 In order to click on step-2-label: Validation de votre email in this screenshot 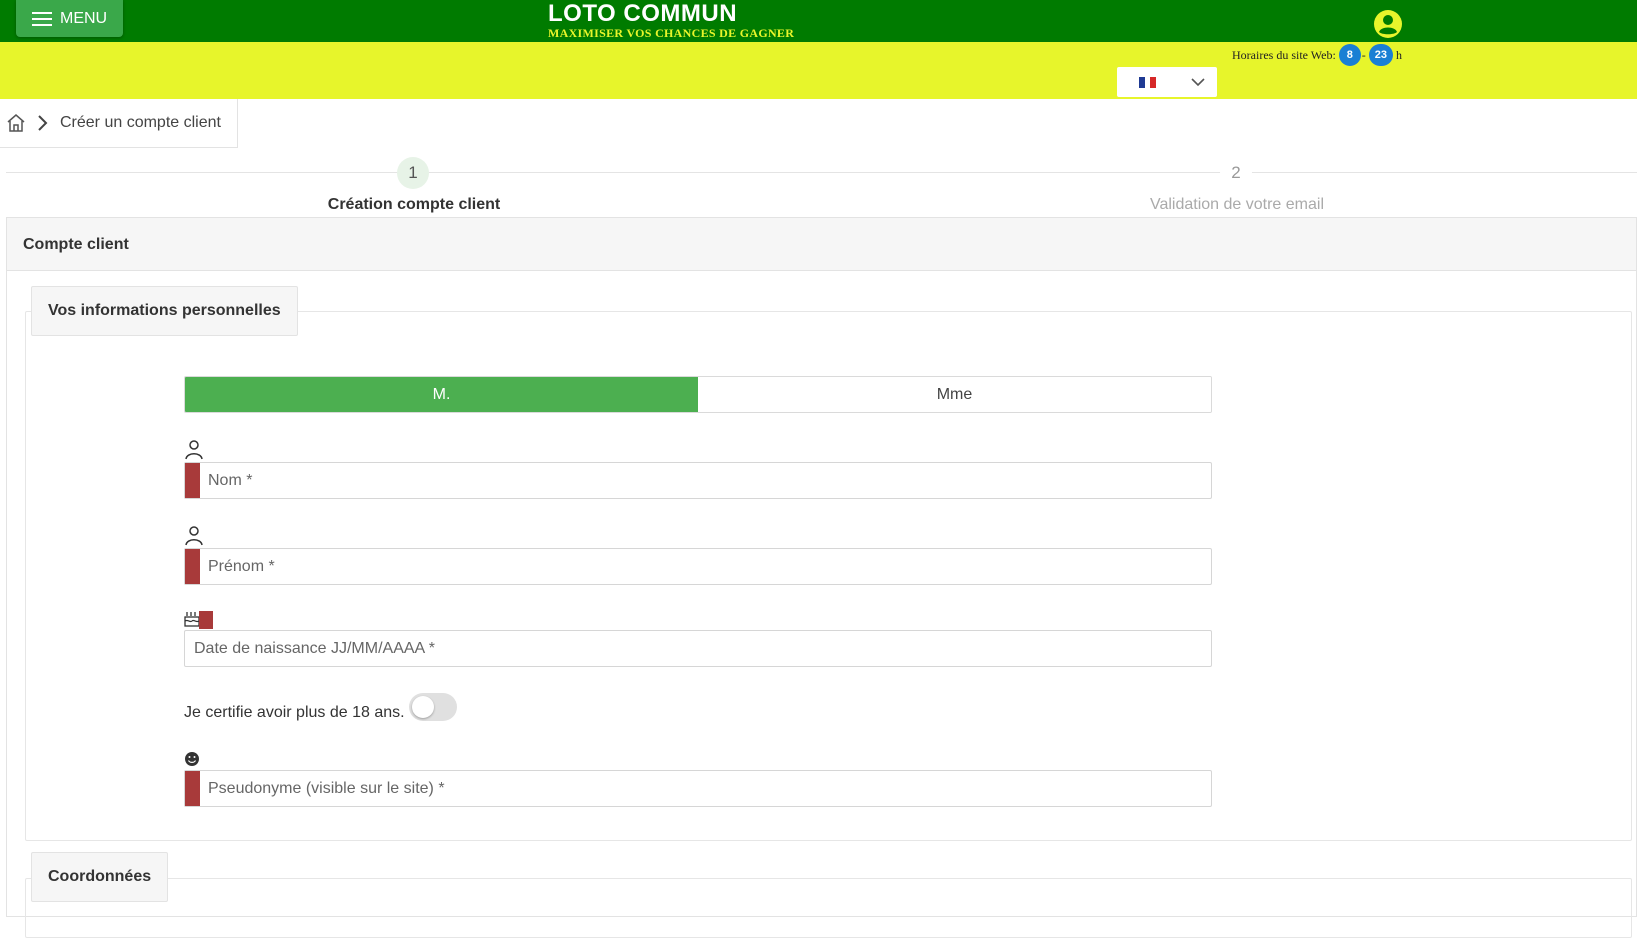, I will do `click(1237, 204)`.